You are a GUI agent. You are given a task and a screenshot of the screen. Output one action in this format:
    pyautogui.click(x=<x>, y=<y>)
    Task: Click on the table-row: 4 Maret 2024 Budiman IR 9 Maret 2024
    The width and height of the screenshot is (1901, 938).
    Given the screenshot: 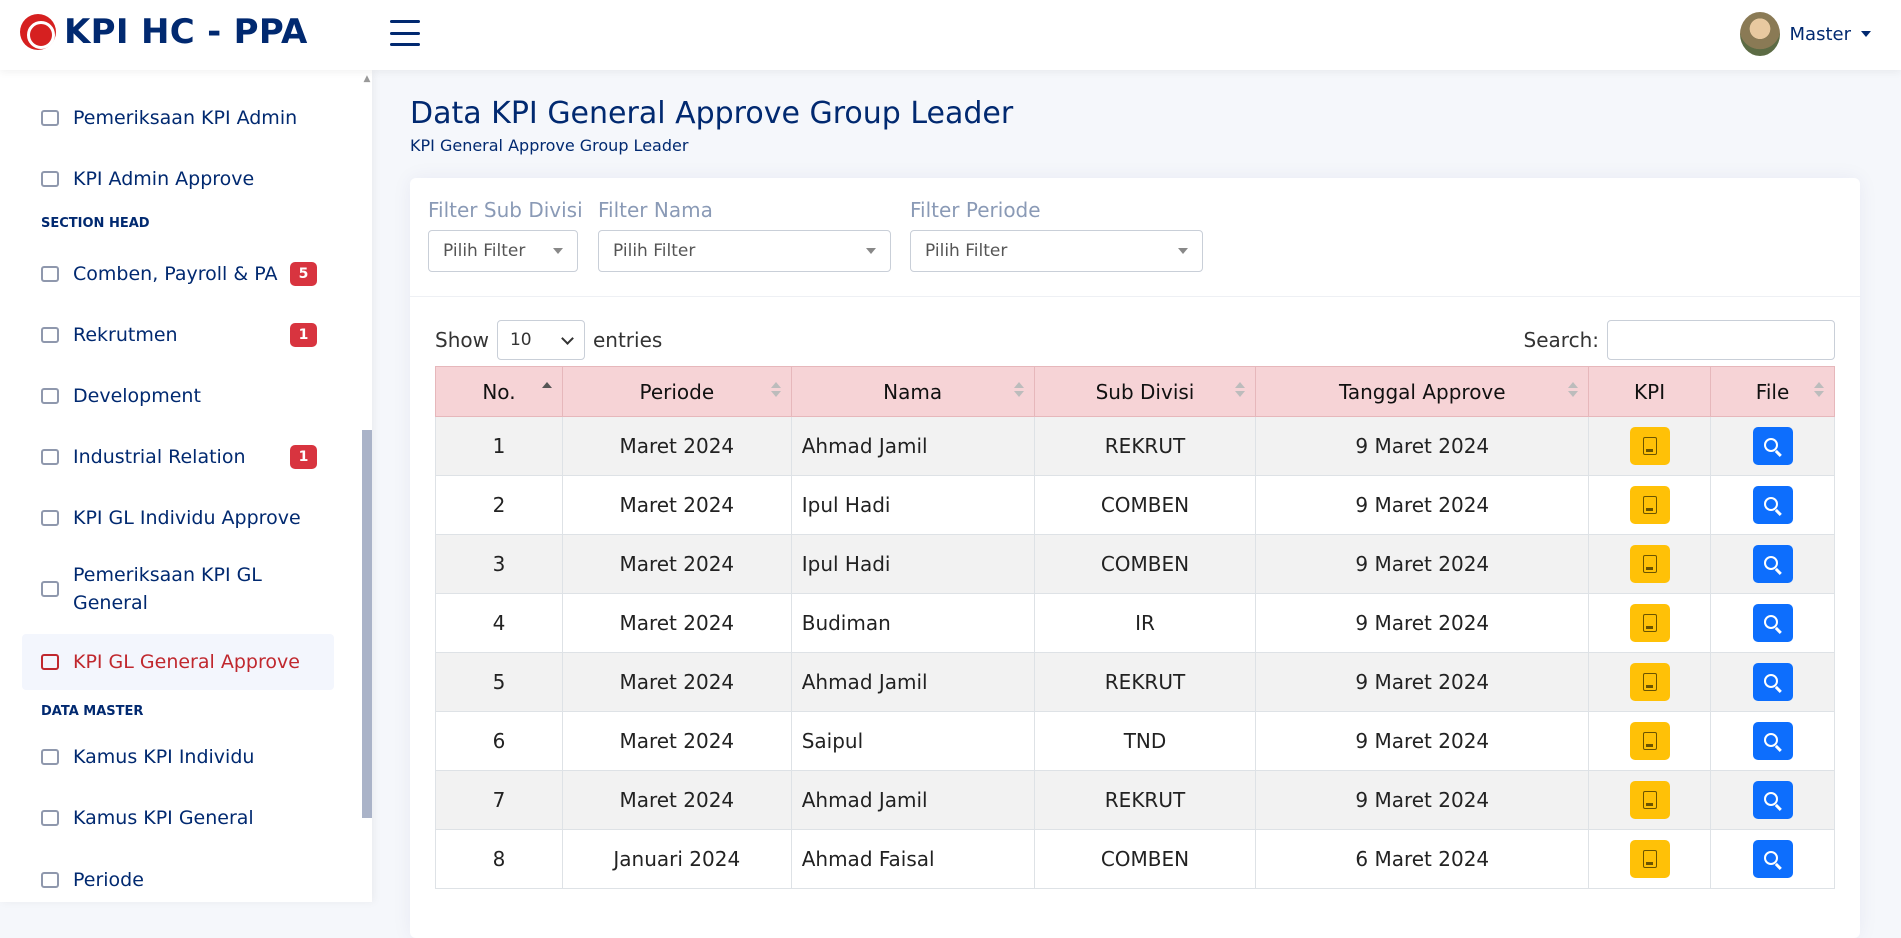 What is the action you would take?
    pyautogui.click(x=1135, y=623)
    